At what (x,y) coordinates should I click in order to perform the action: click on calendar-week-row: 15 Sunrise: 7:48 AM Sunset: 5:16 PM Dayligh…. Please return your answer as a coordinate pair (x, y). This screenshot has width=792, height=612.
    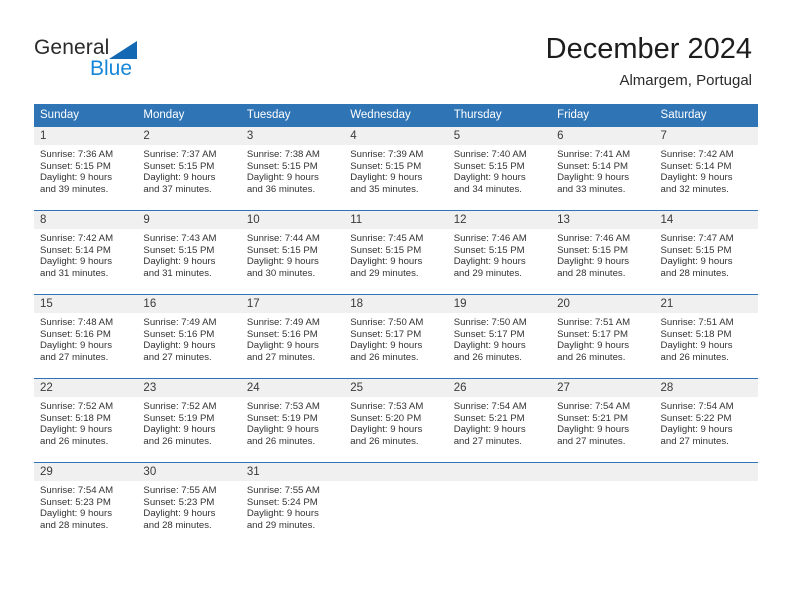
    Looking at the image, I should click on (396, 336).